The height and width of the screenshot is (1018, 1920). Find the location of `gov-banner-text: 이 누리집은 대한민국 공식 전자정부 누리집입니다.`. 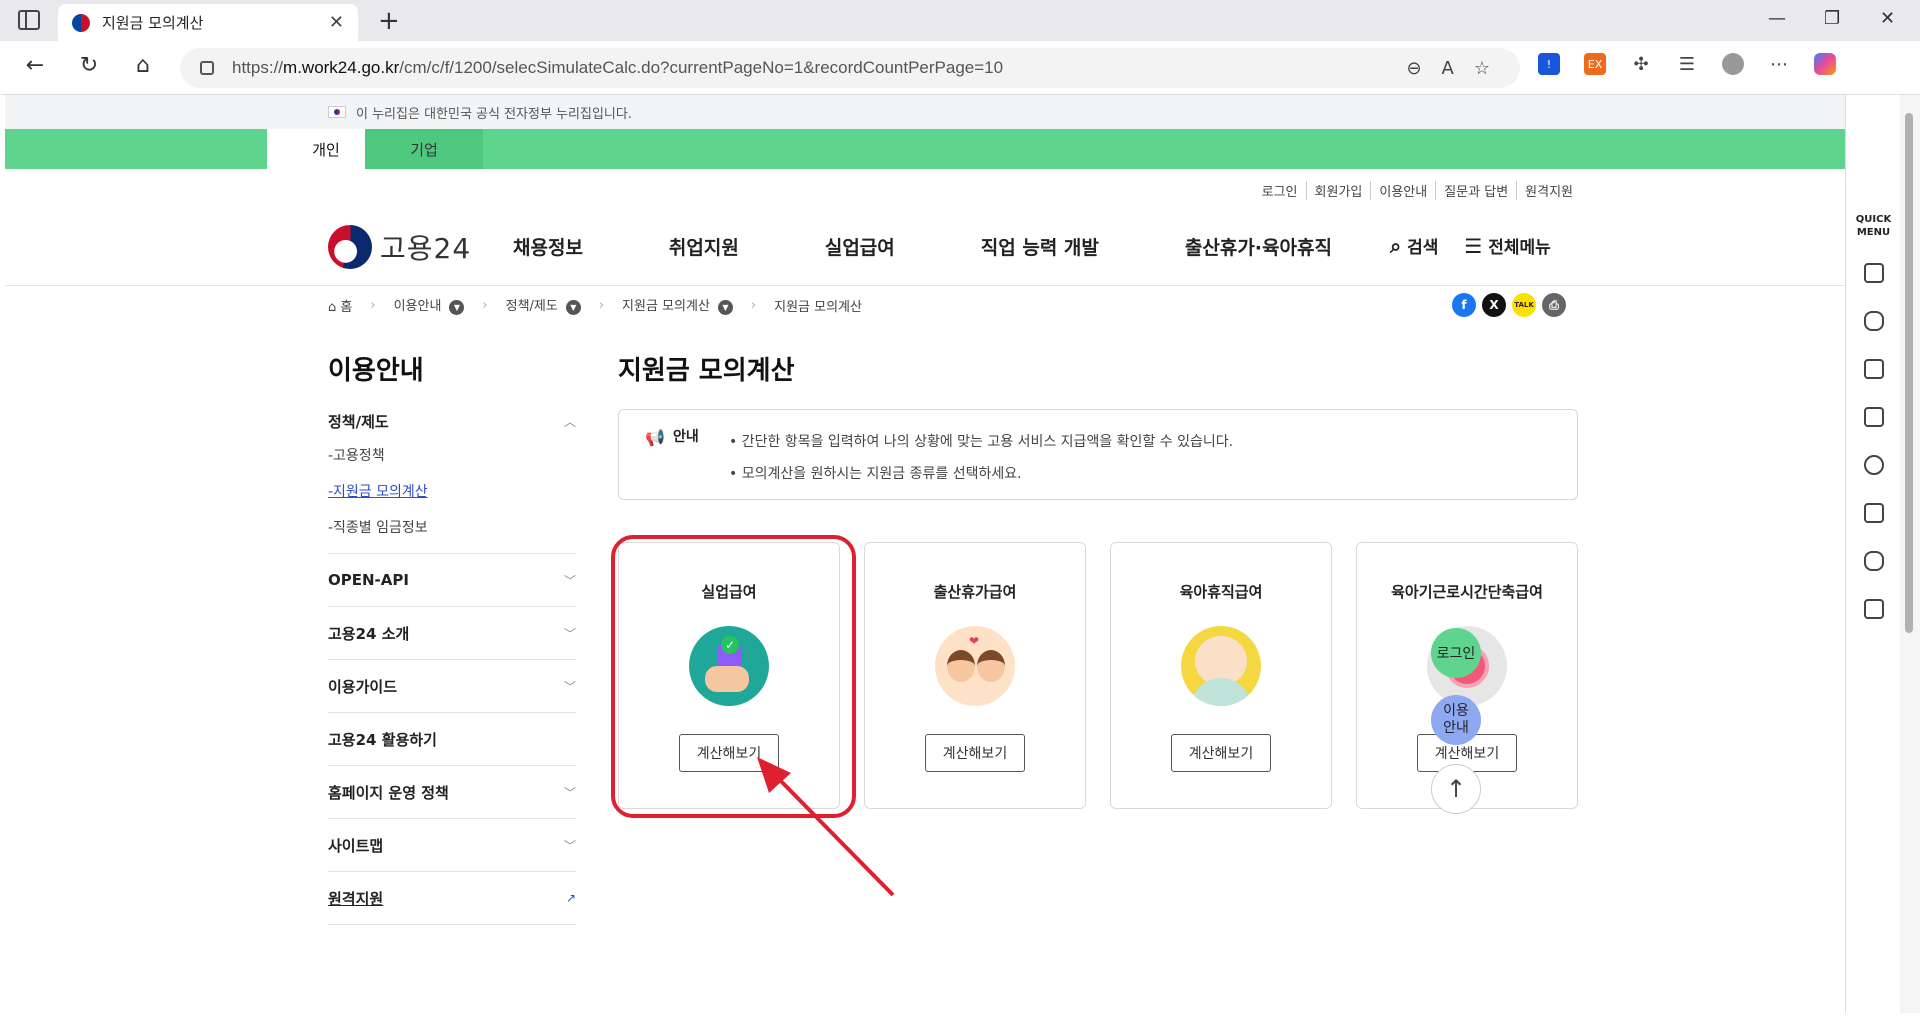

gov-banner-text: 이 누리집은 대한민국 공식 전자정부 누리집입니다. is located at coordinates (494, 114).